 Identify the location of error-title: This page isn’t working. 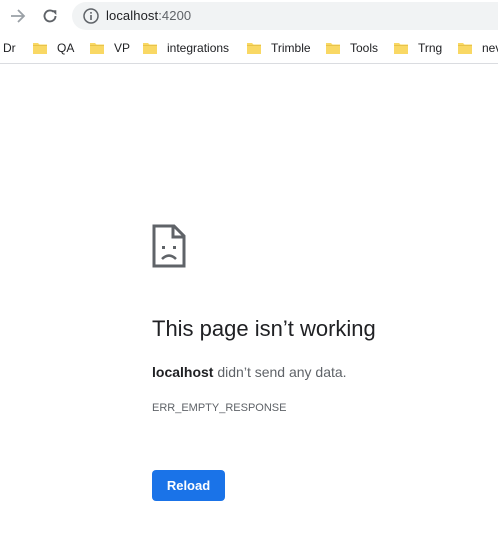
(264, 328).